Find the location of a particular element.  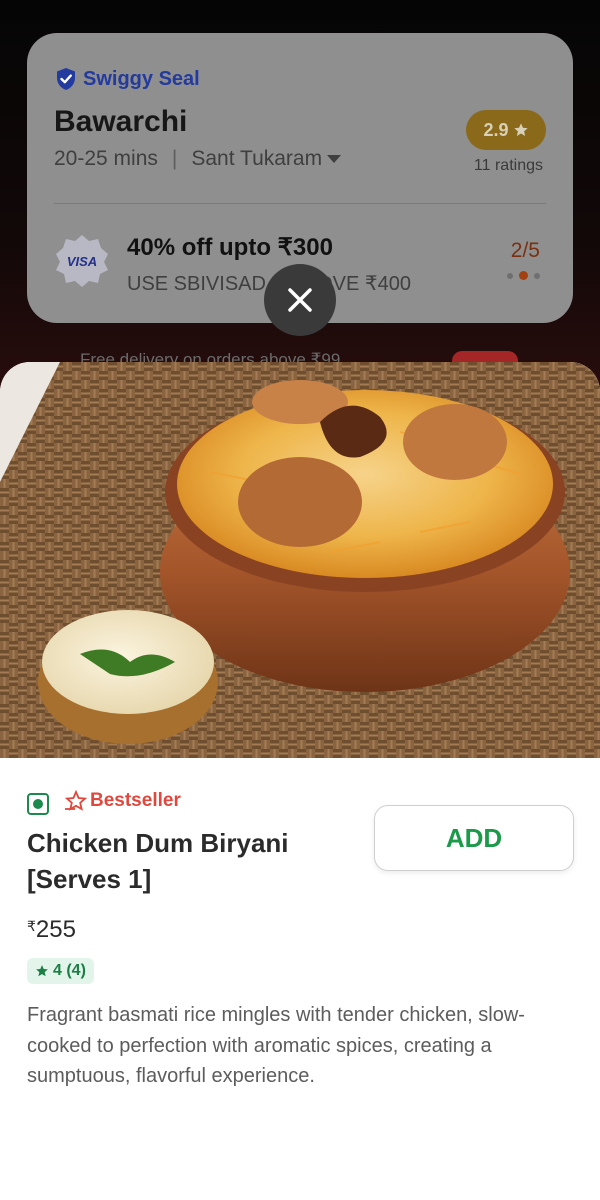

seal-label: Swiggy Seal is located at coordinates (141, 78).